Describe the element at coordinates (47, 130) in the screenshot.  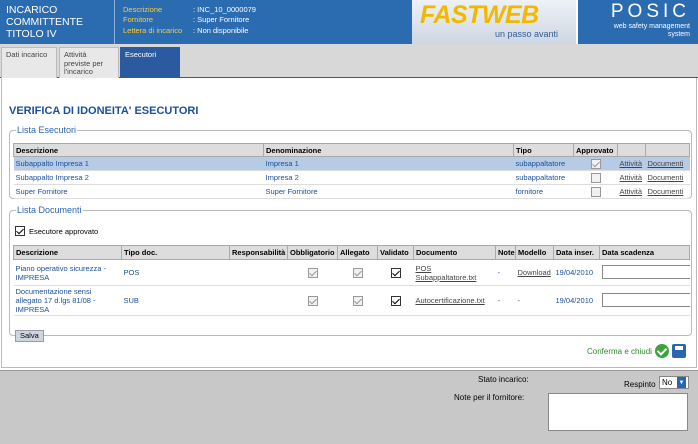
I see `lista-esecutori-legend: Lista Esecutori` at that location.